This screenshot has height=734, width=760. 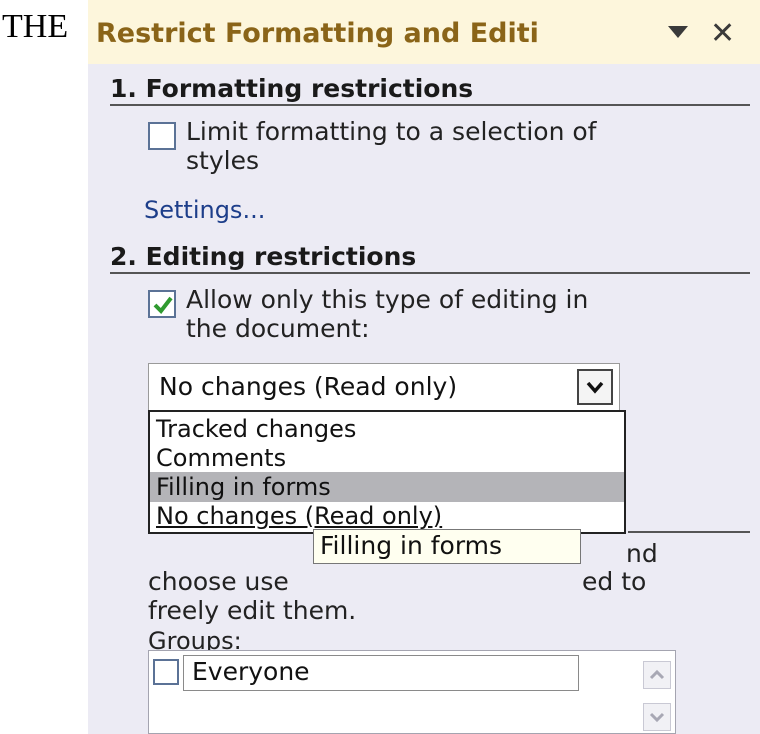 I want to click on allow-editing-checkbox, so click(x=162, y=304).